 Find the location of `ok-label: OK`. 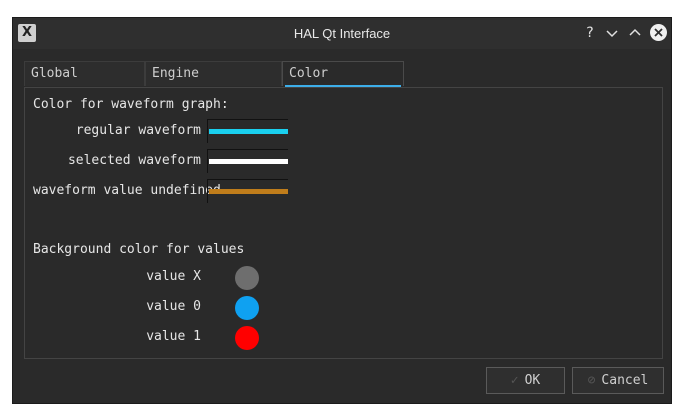

ok-label: OK is located at coordinates (532, 380).